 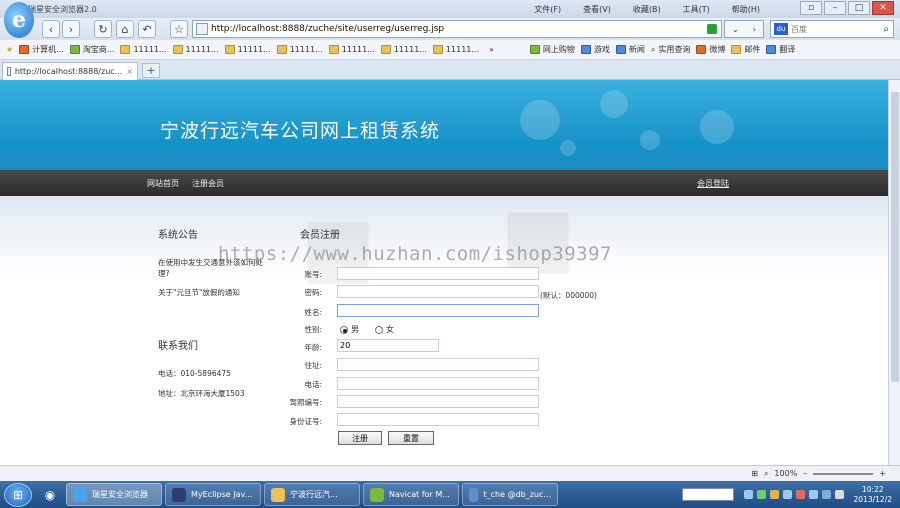 What do you see at coordinates (50, 495) in the screenshot?
I see `quick-launch-icon: ◉` at bounding box center [50, 495].